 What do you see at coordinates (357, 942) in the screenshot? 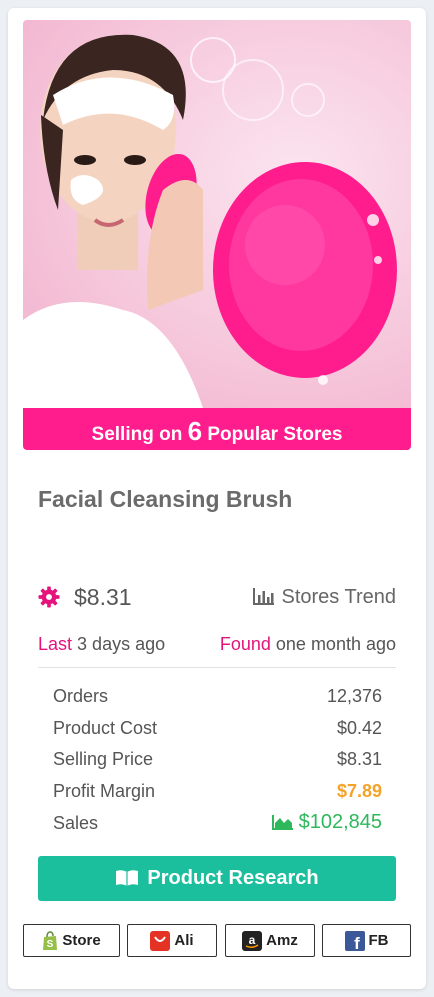
I see `svg-text: f` at bounding box center [357, 942].